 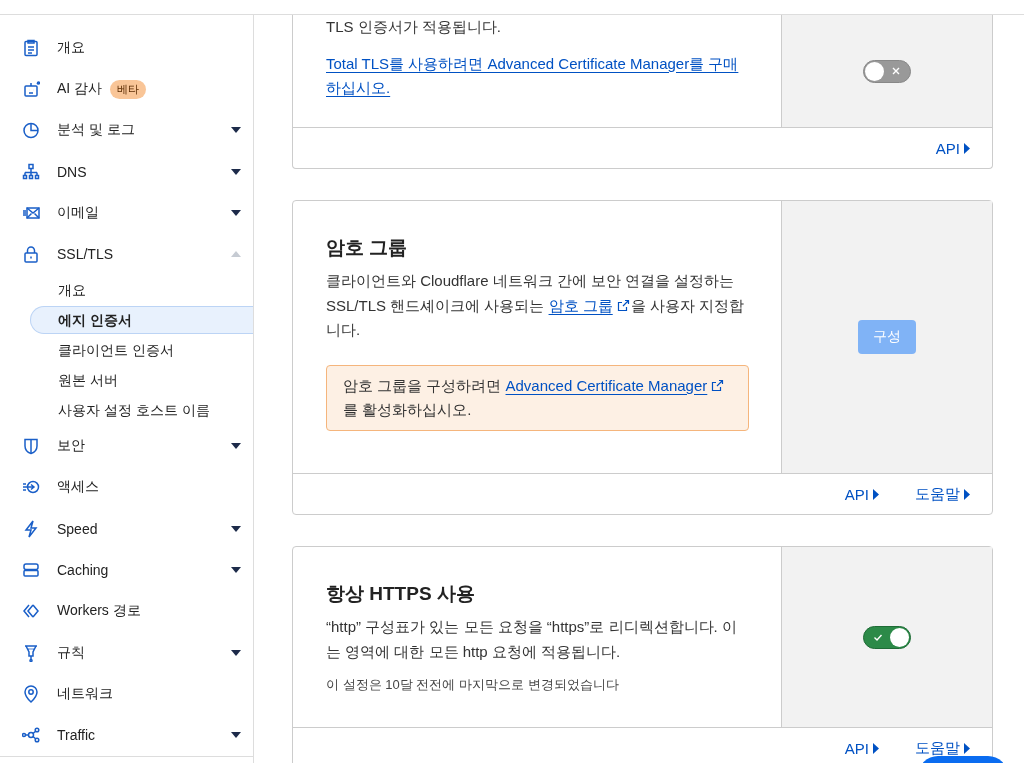 I want to click on robot-icon, so click(x=31, y=89).